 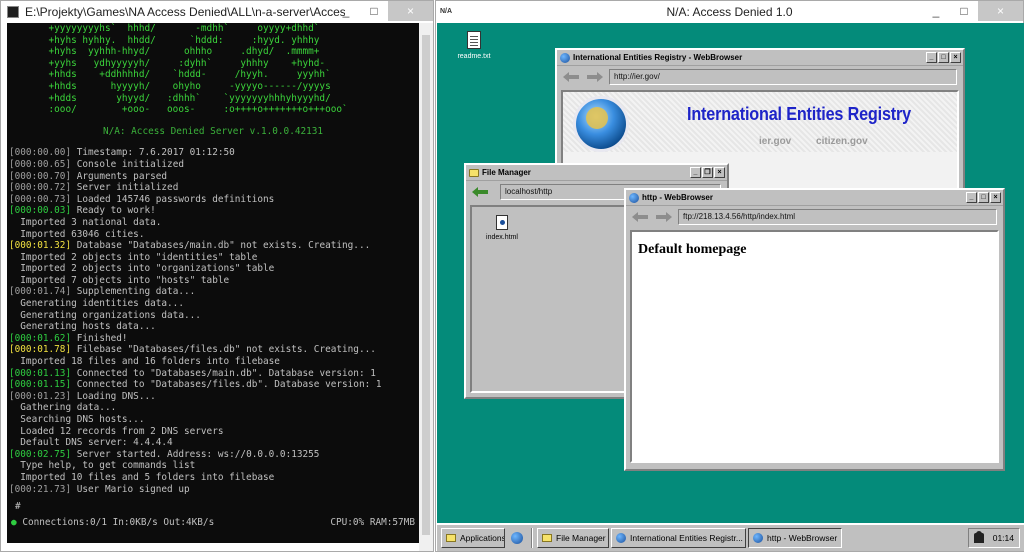 I want to click on log-line: Loaded 12 records from 2 DNS servers, so click(x=213, y=432).